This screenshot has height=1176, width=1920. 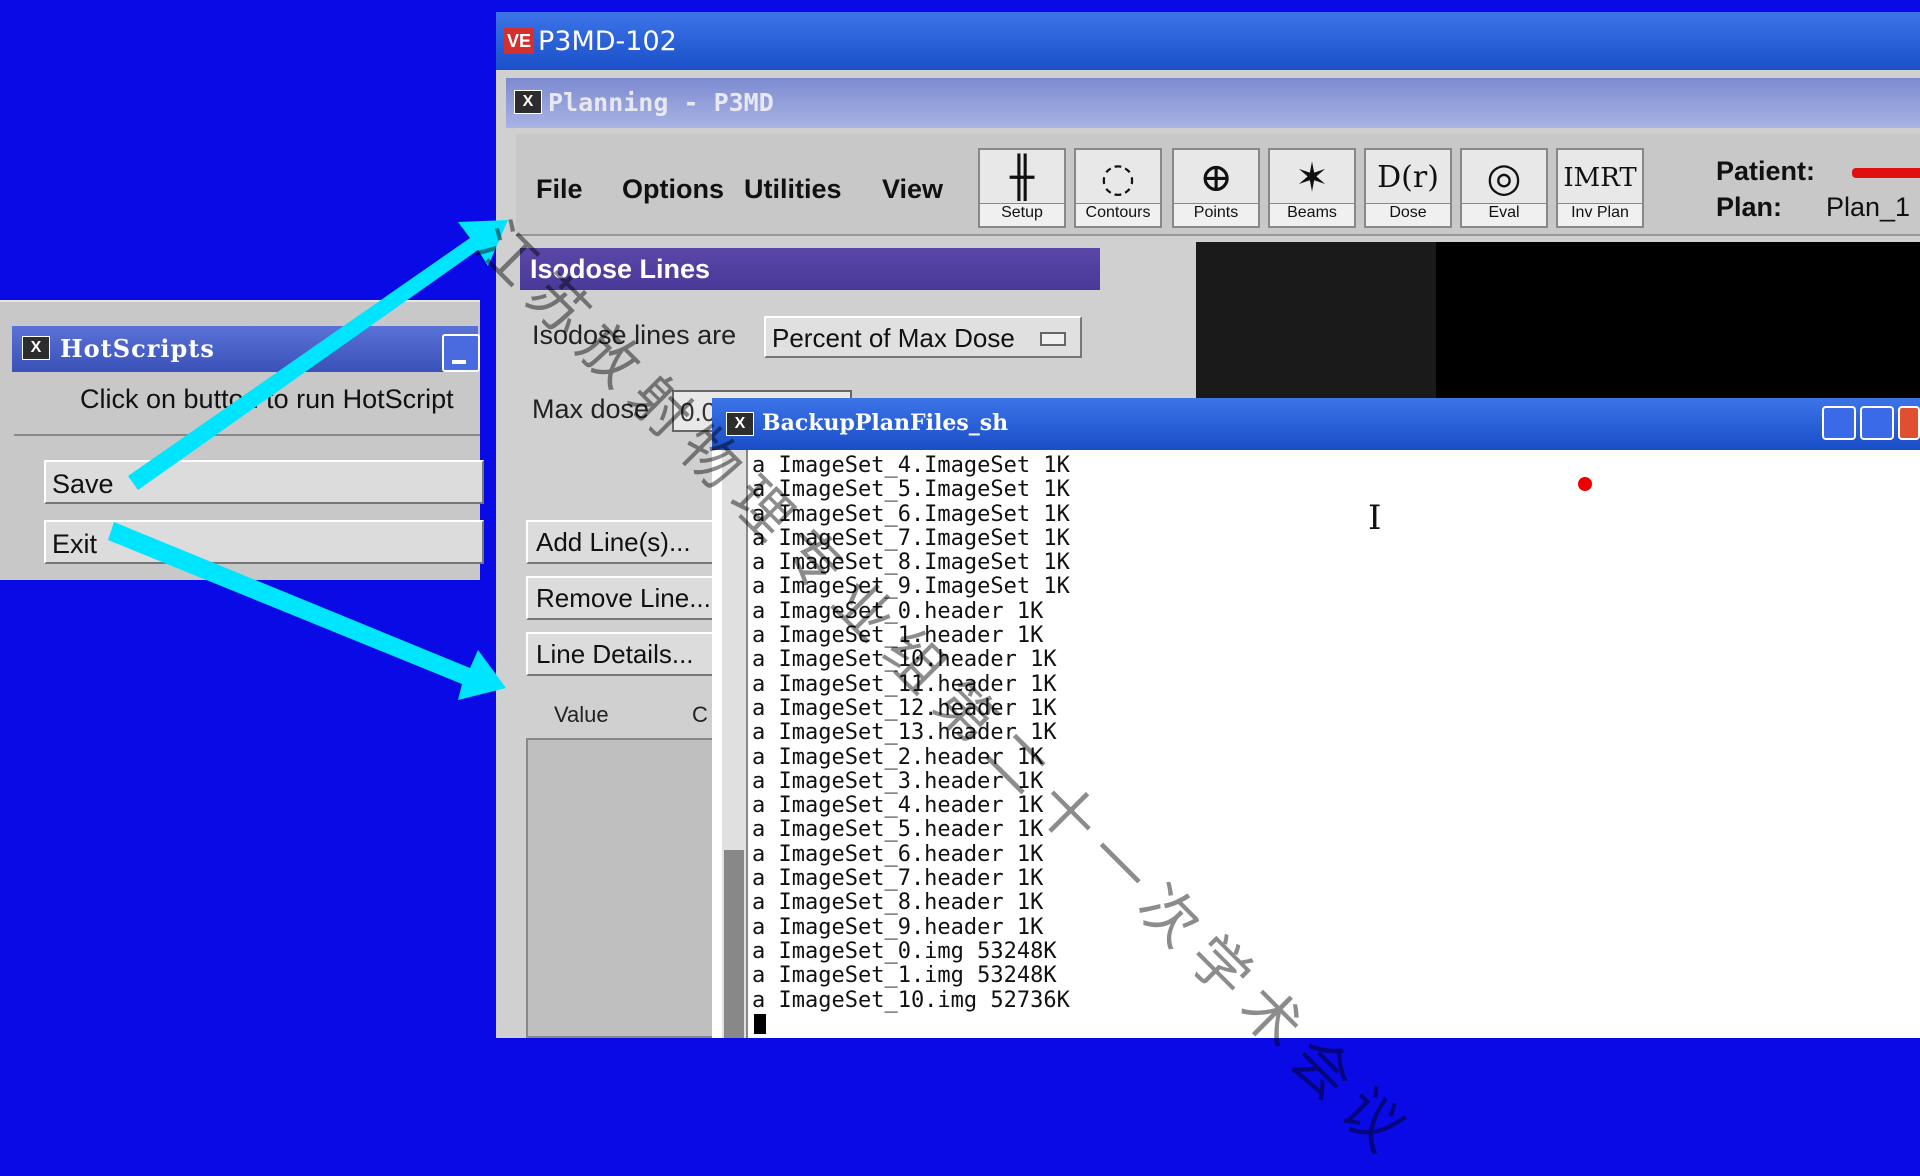 I want to click on save-button: Save, so click(x=264, y=482).